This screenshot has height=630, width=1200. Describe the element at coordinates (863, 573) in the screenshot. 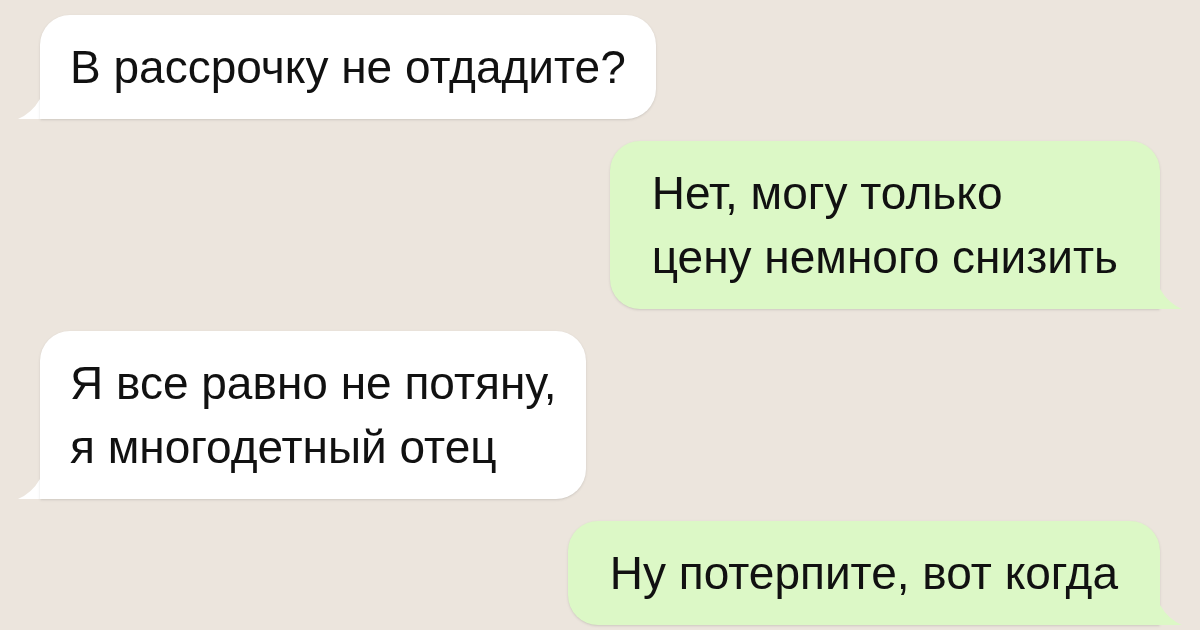

I see `message-text: Ну потерпите, вот когда` at that location.